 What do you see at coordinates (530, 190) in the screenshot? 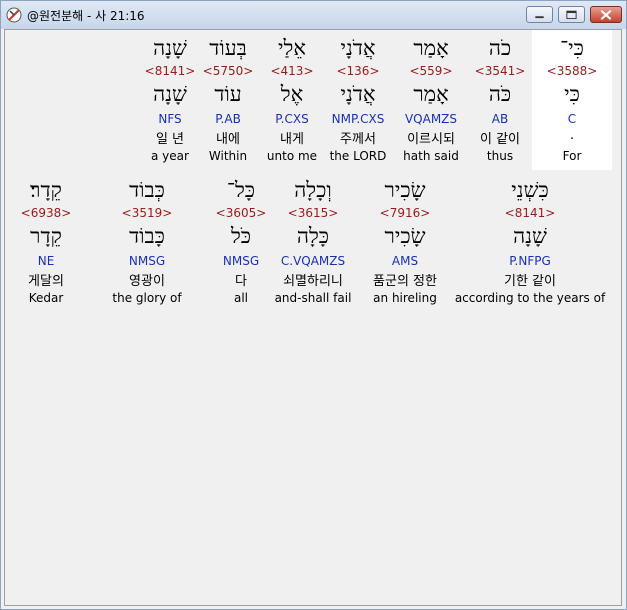
I see `hebrew-surface: כִּשְׁנֵי` at bounding box center [530, 190].